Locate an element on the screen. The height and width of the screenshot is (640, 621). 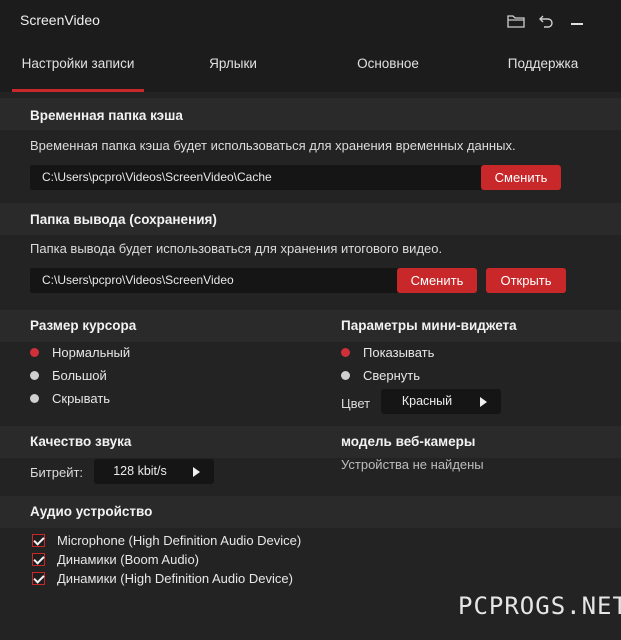
folder-icon is located at coordinates (516, 21).